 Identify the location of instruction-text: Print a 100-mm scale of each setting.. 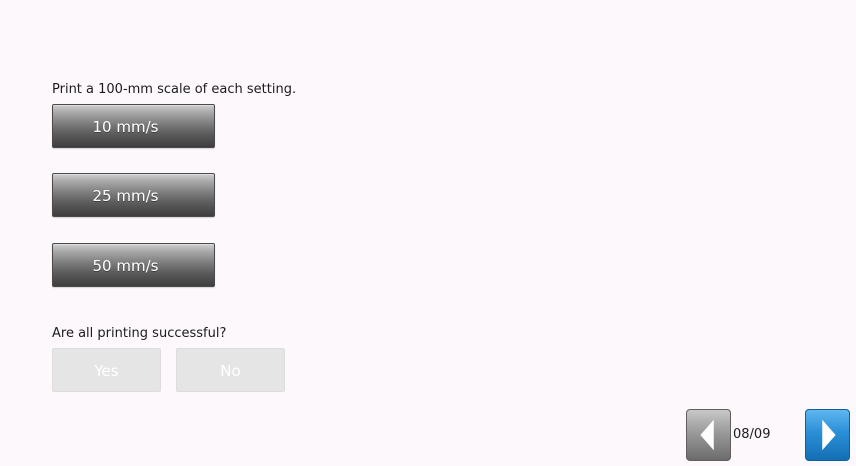
(174, 89).